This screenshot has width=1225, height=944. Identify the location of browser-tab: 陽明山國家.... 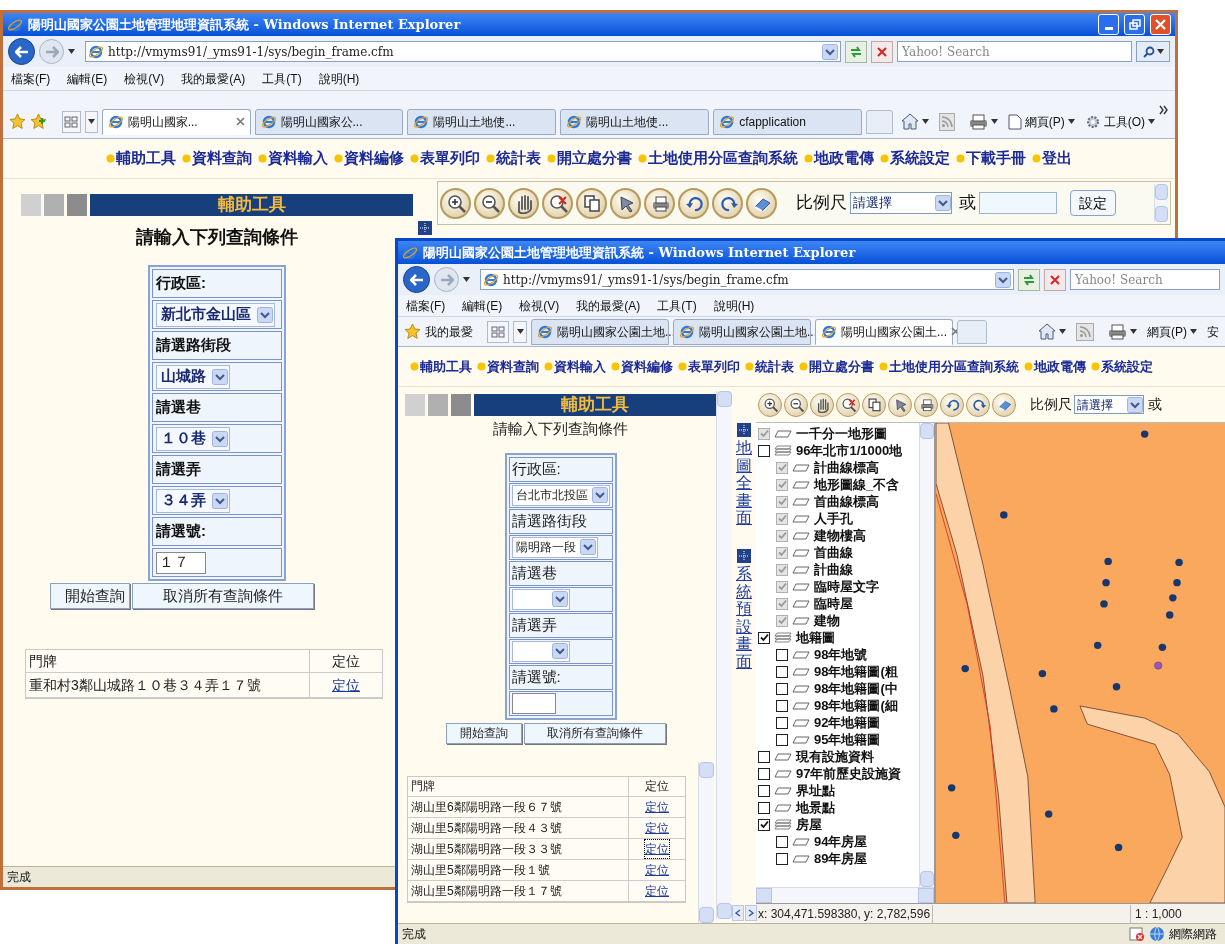
(176, 121).